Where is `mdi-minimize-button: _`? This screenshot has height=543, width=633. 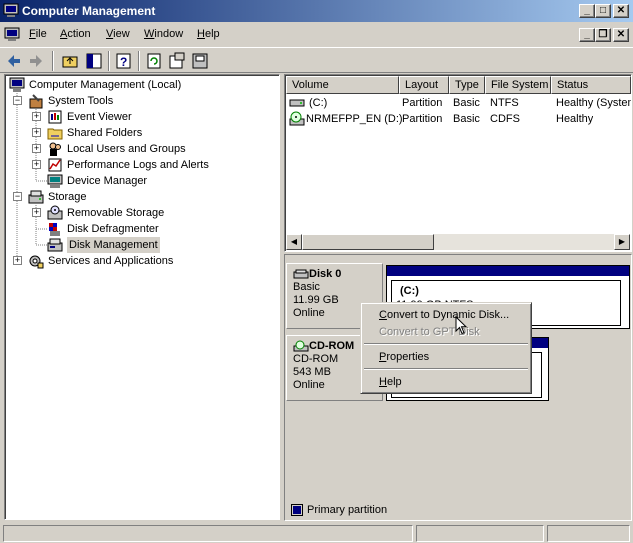 mdi-minimize-button: _ is located at coordinates (587, 35).